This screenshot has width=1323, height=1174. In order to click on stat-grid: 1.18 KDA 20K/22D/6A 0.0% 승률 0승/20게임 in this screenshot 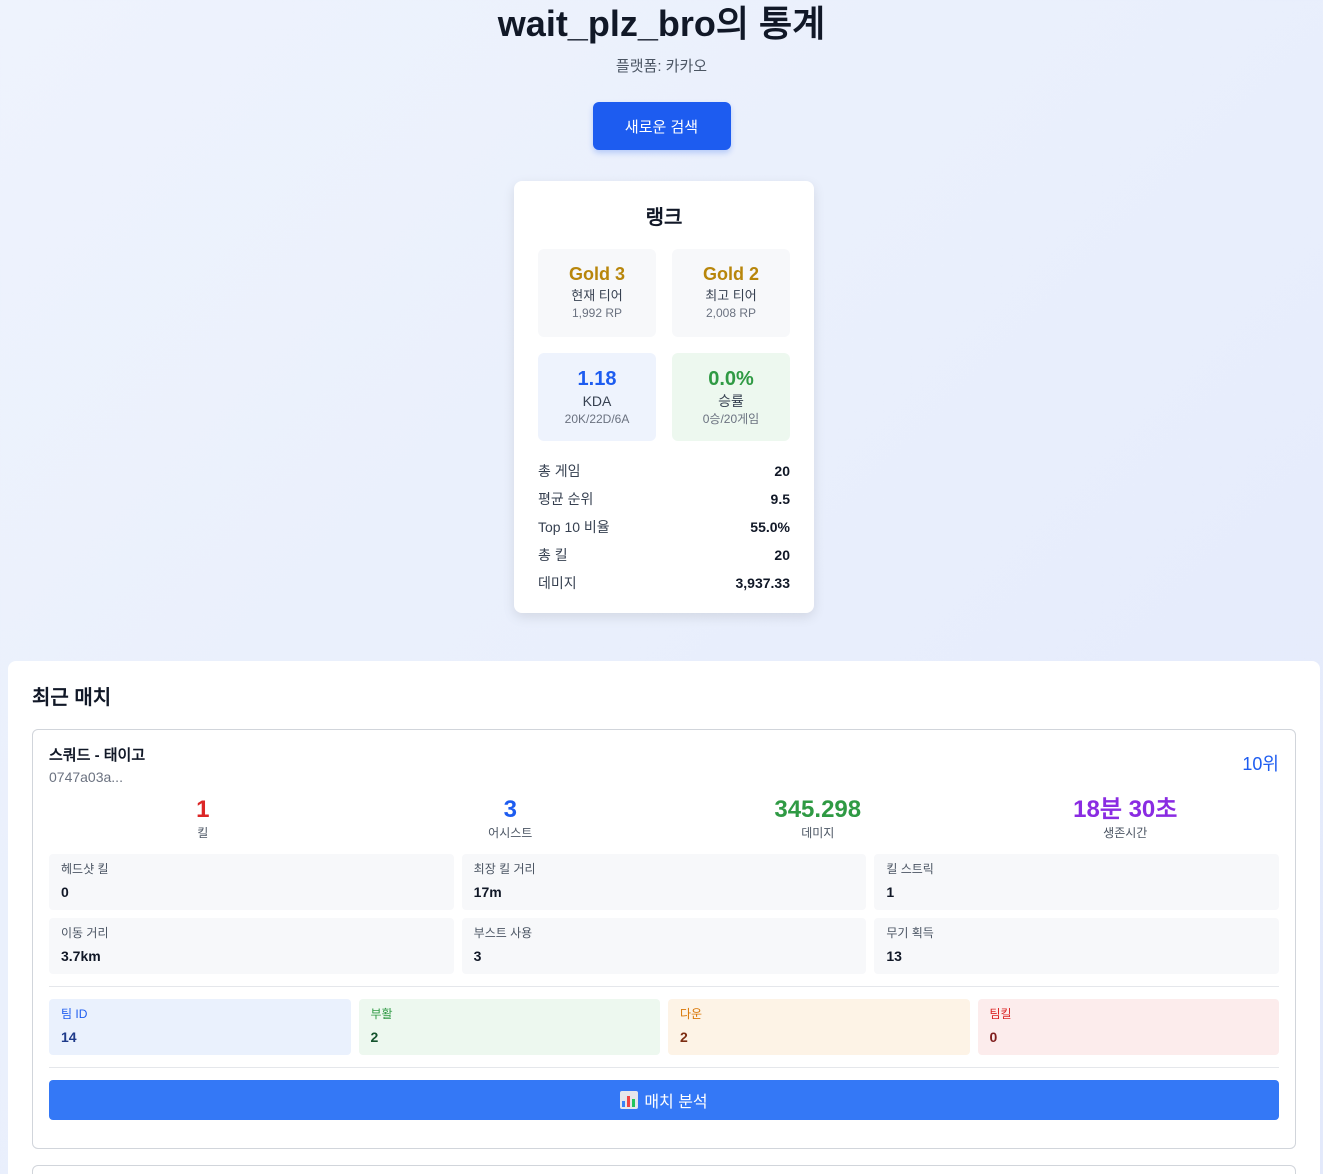, I will do `click(664, 397)`.